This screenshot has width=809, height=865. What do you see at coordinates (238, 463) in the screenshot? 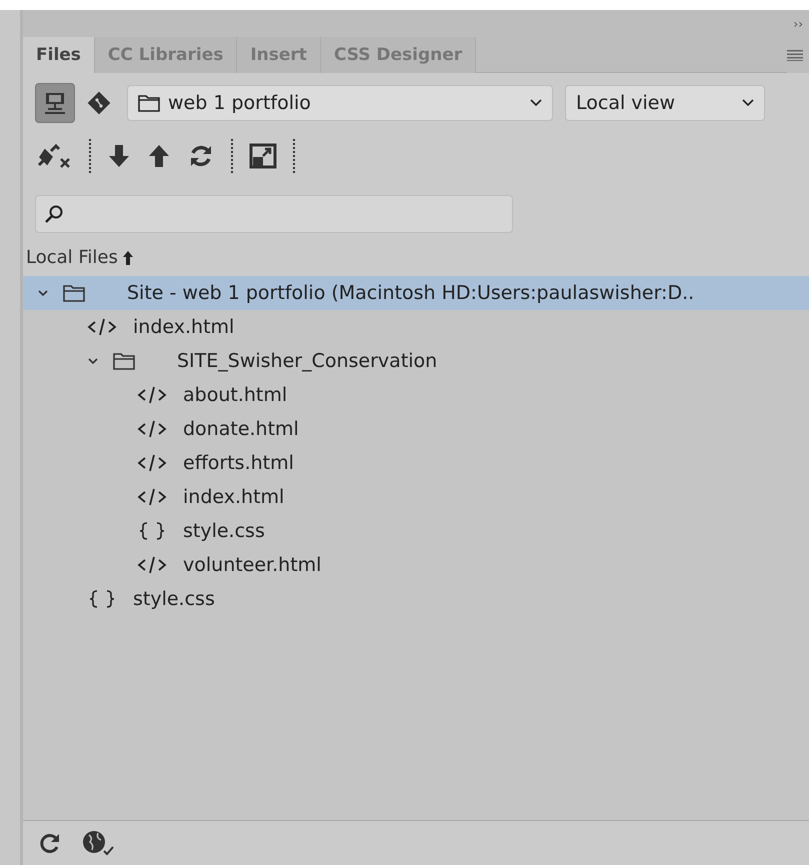
I see `file-name: efforts.html` at bounding box center [238, 463].